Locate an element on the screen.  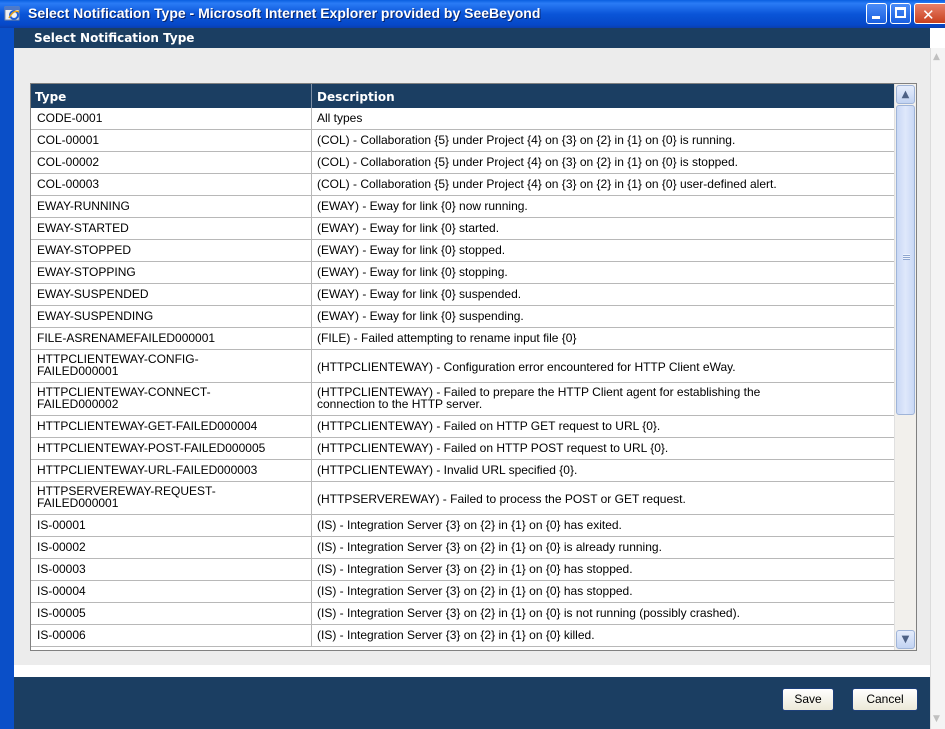
type-cell-line: FAILED000002 is located at coordinates (78, 404).